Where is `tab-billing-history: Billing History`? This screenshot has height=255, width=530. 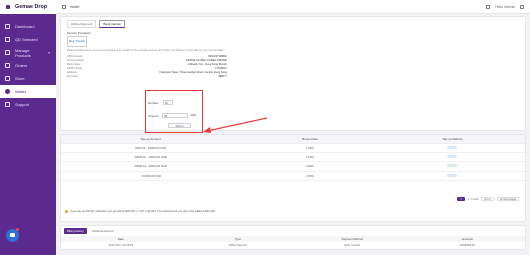
tab-billing-history: Billing History is located at coordinates (75, 231).